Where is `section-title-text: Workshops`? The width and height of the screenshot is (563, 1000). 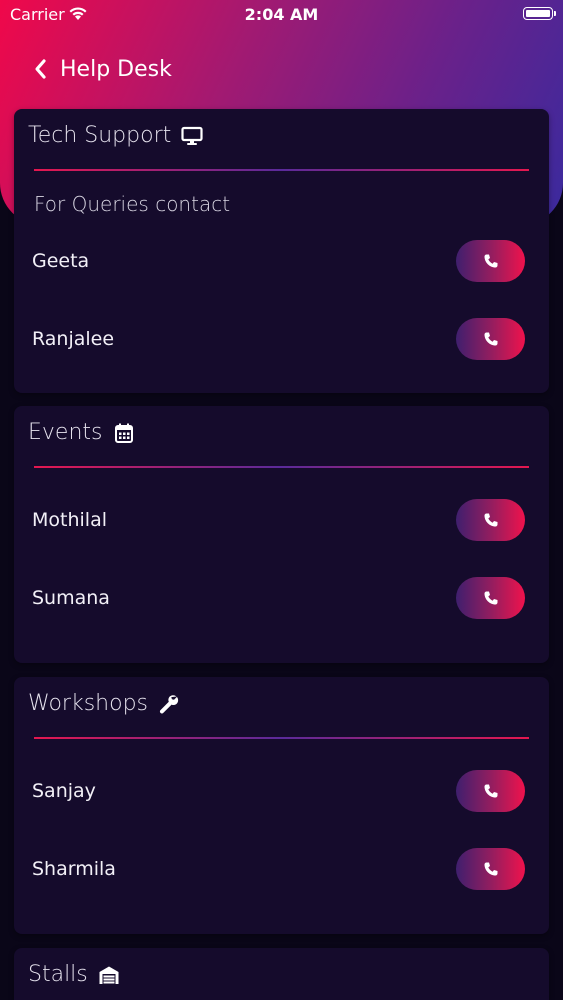
section-title-text: Workshops is located at coordinates (88, 703).